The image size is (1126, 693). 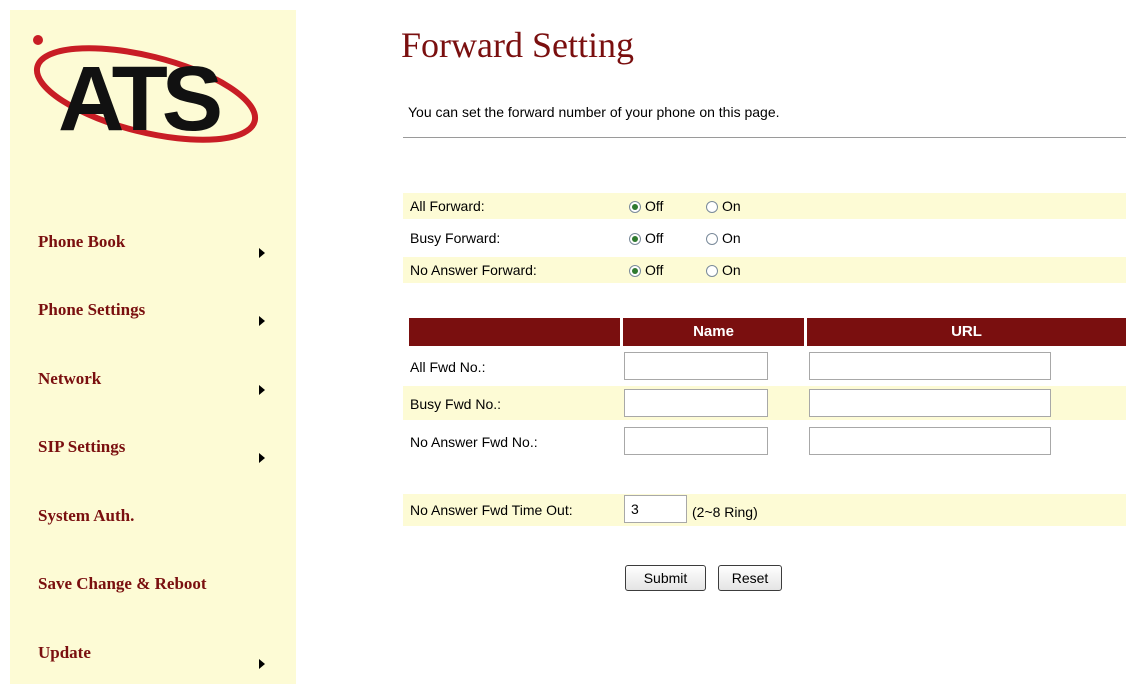 What do you see at coordinates (473, 270) in the screenshot?
I see `no-answer-forward-label: No Answer Forward:` at bounding box center [473, 270].